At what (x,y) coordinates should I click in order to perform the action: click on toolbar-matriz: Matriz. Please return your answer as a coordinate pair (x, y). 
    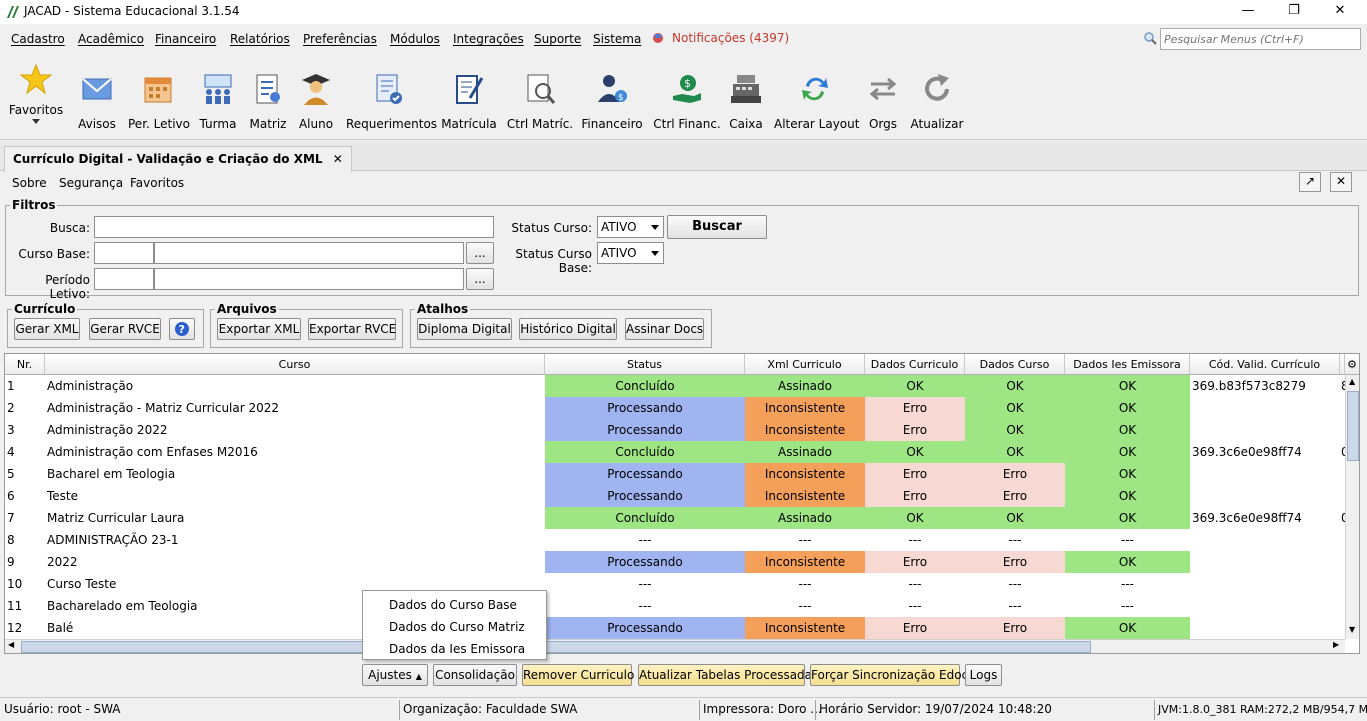
    Looking at the image, I should click on (268, 101).